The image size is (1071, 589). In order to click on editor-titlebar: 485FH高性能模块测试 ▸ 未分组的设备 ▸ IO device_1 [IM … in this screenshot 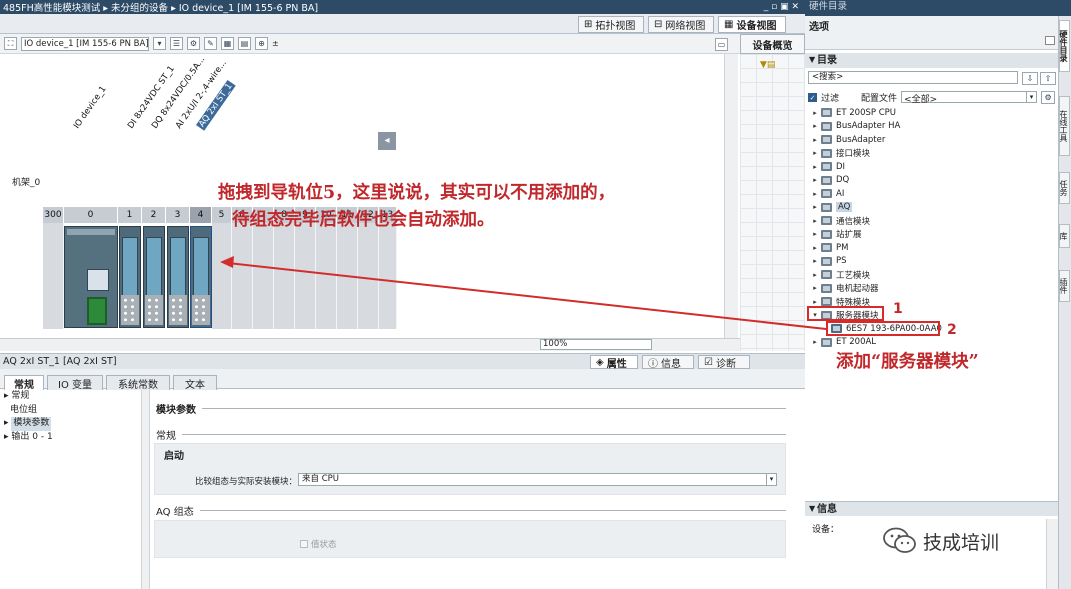, I will do `click(402, 7)`.